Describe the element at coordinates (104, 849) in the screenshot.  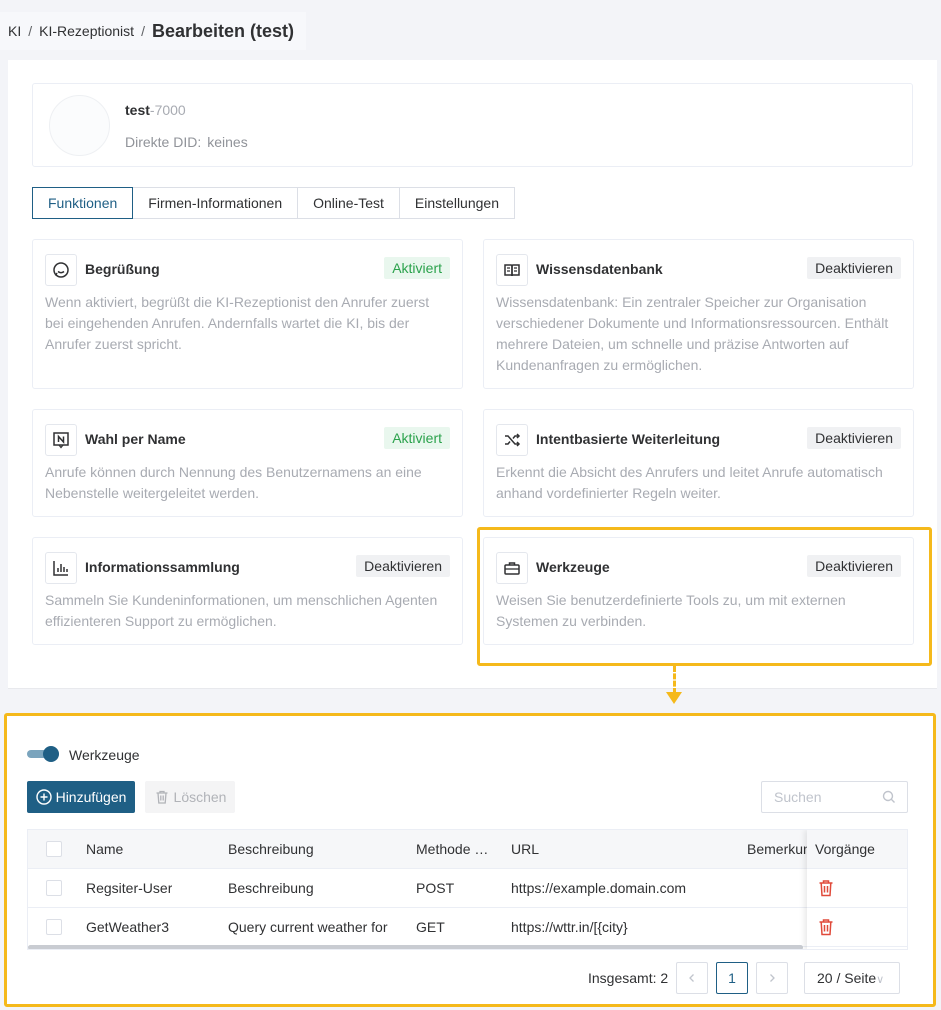
I see `column-header-name: Name` at that location.